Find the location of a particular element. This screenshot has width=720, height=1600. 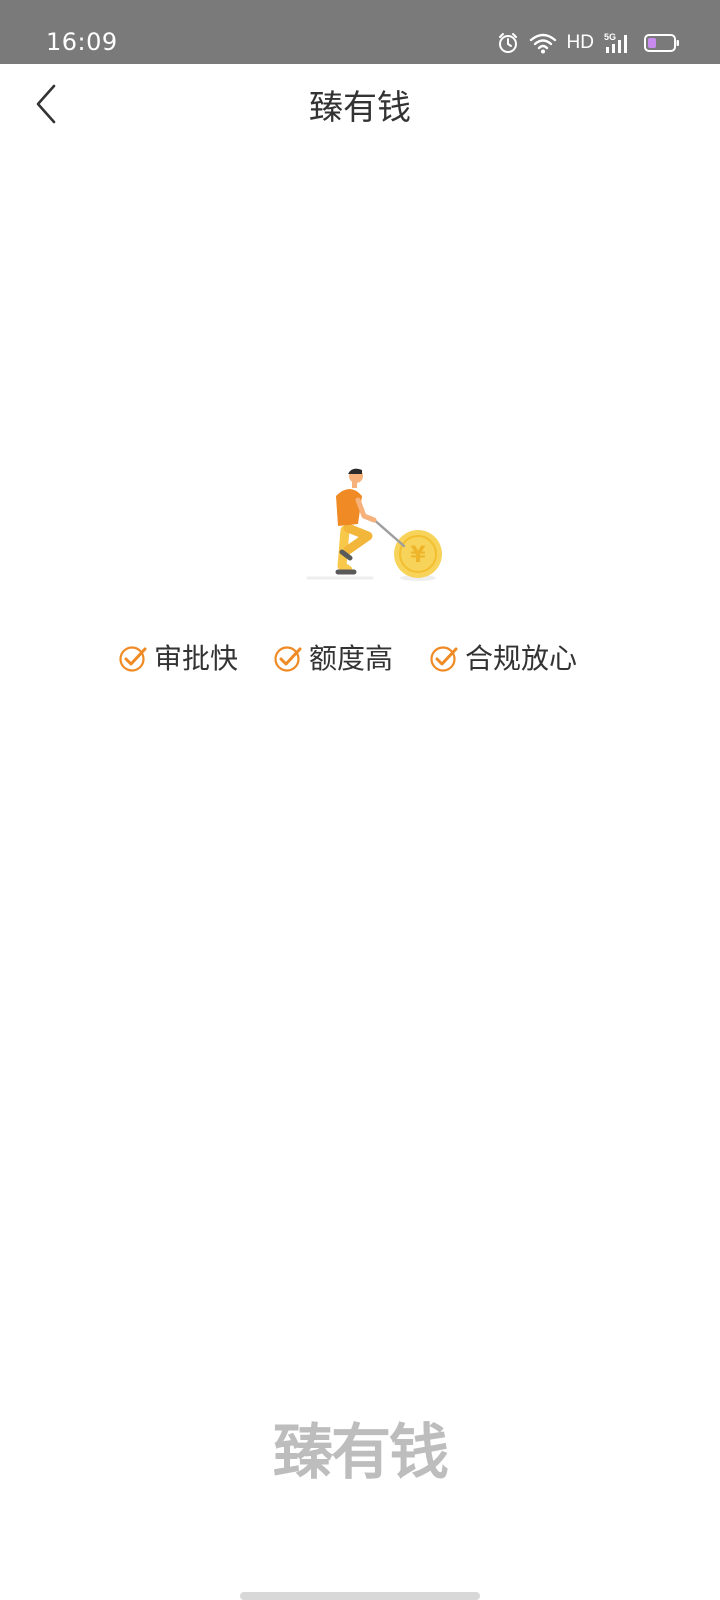

feature-label: 合规放心 is located at coordinates (521, 658).